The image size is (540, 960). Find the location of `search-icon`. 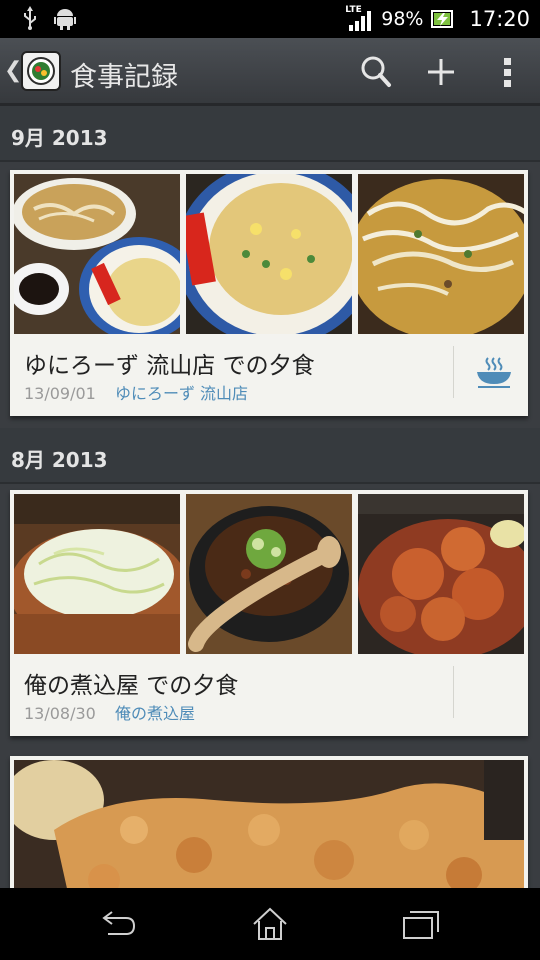

search-icon is located at coordinates (376, 72).